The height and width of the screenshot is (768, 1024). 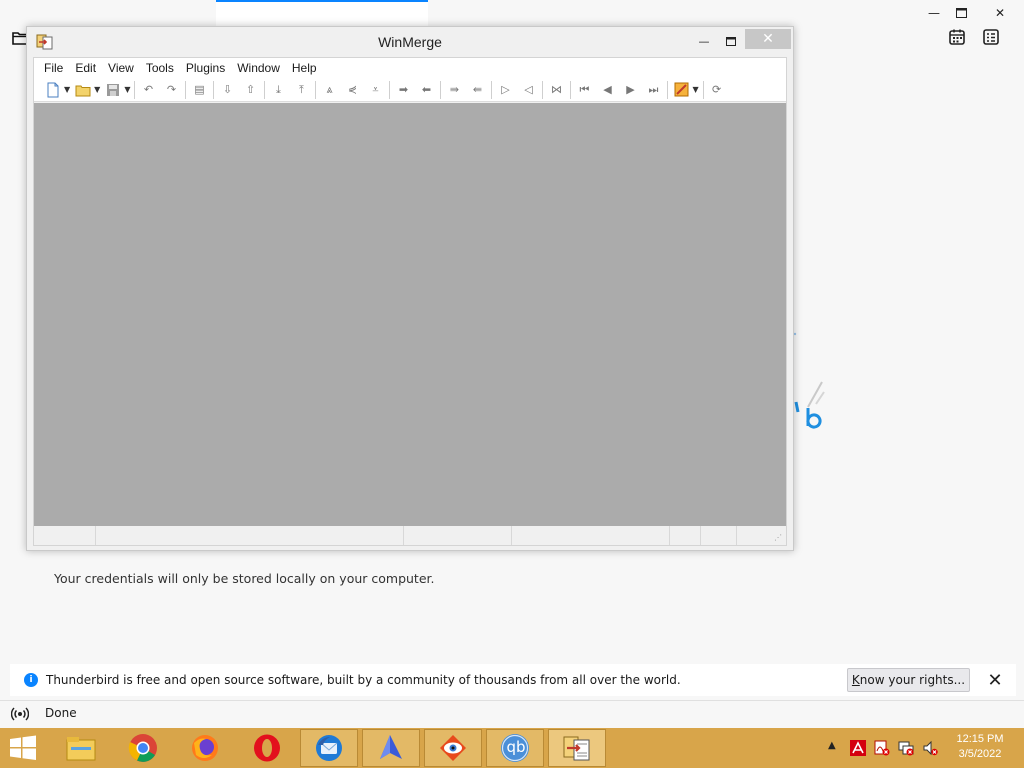 What do you see at coordinates (53, 68) in the screenshot?
I see `menu-file: File` at bounding box center [53, 68].